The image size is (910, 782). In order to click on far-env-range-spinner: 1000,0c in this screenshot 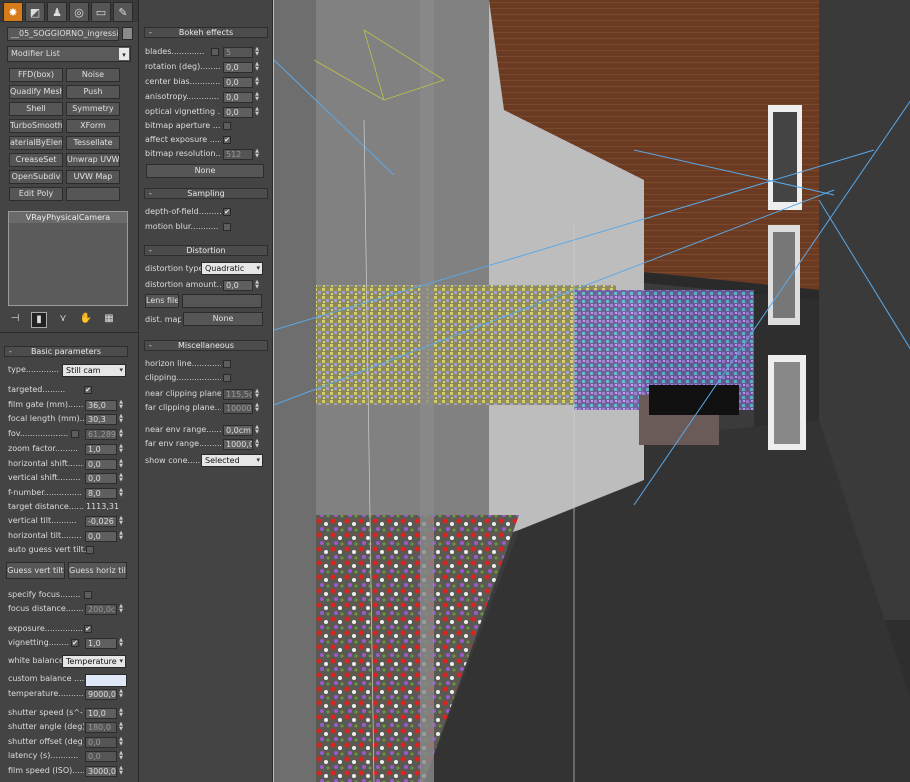, I will do `click(238, 444)`.